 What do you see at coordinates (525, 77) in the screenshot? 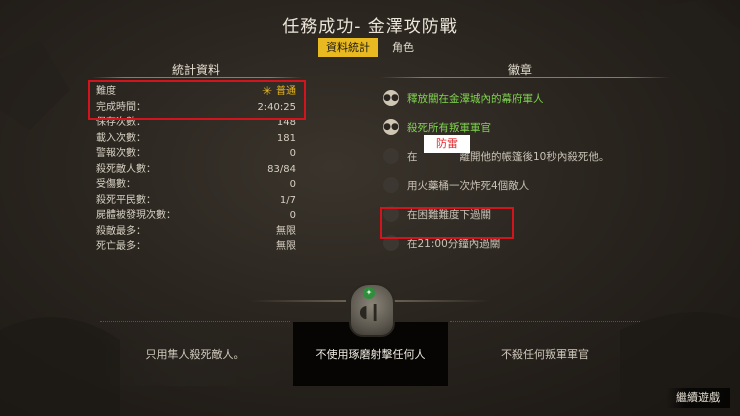
I see `medals-divider` at bounding box center [525, 77].